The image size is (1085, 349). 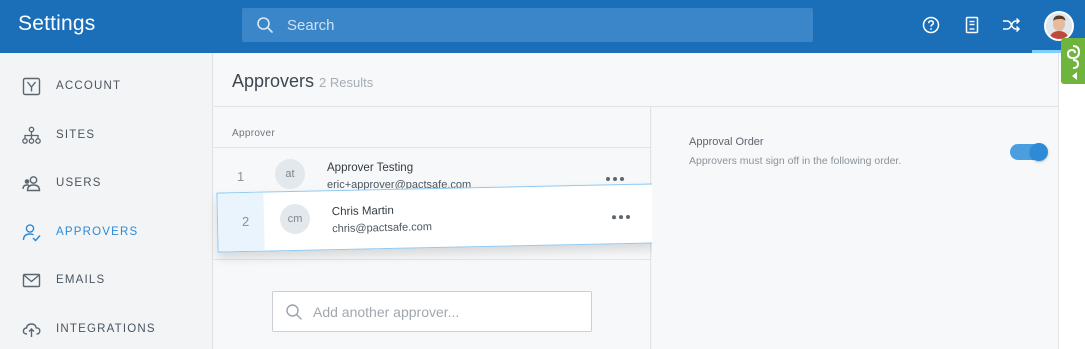 I want to click on approver-order: 2, so click(x=245, y=221).